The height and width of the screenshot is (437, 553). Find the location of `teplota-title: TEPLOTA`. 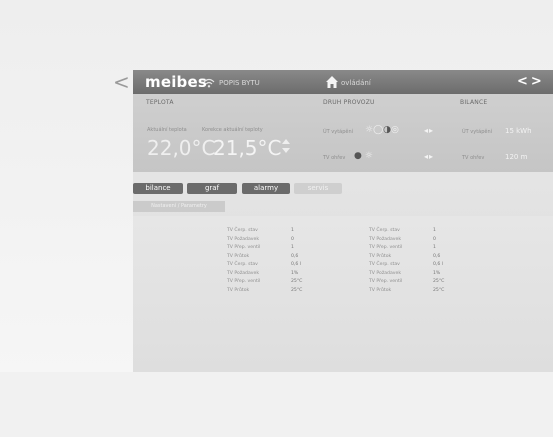

teplota-title: TEPLOTA is located at coordinates (160, 102).